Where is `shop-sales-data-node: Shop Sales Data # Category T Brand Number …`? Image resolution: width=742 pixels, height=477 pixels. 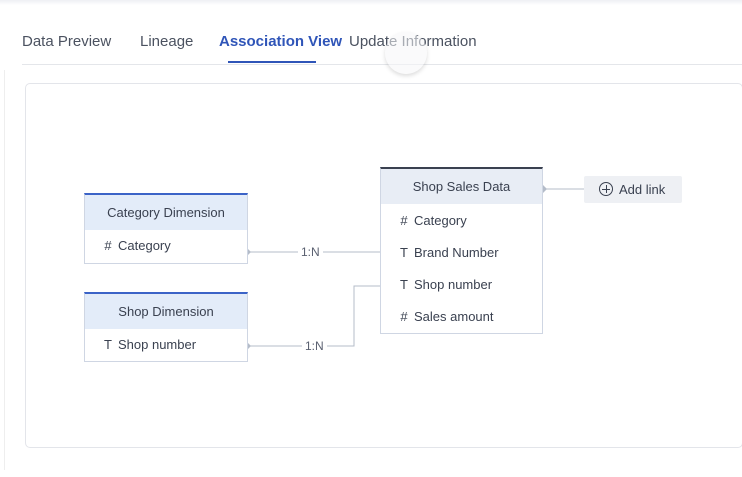
shop-sales-data-node: Shop Sales Data # Category T Brand Number … is located at coordinates (461, 250).